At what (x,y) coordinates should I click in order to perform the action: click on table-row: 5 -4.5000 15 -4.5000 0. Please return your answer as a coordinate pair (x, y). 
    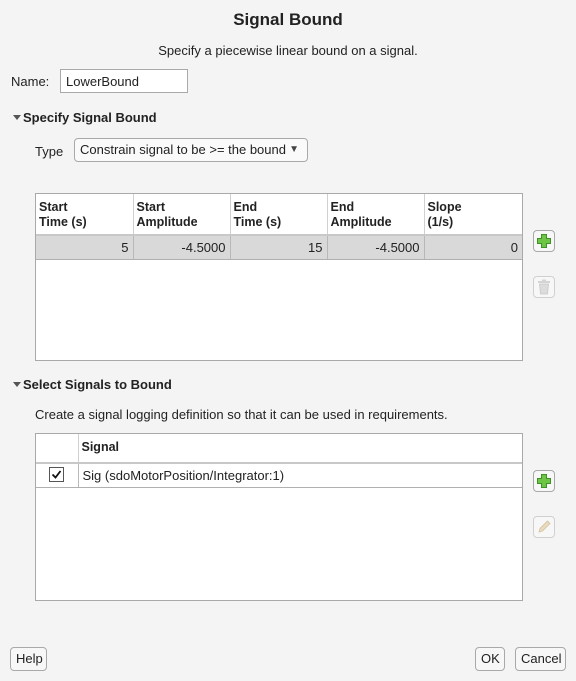
    Looking at the image, I should click on (279, 247).